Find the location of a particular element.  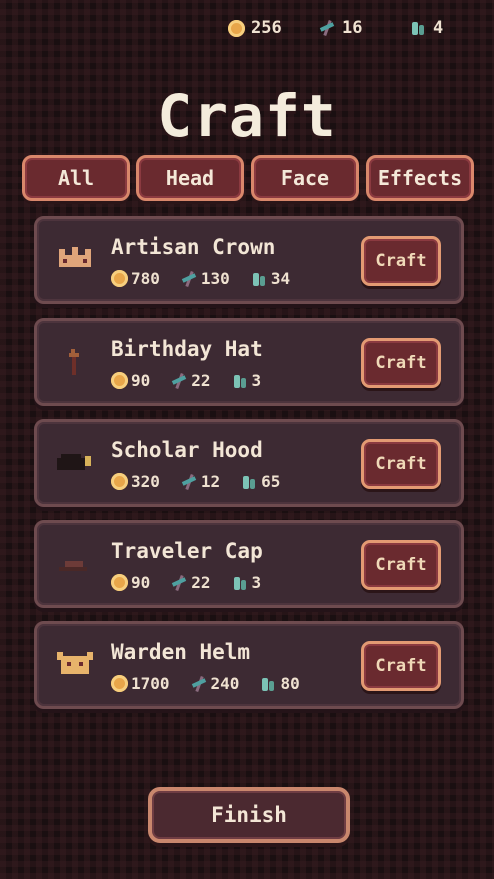

coin-cost: 1700 is located at coordinates (140, 683).